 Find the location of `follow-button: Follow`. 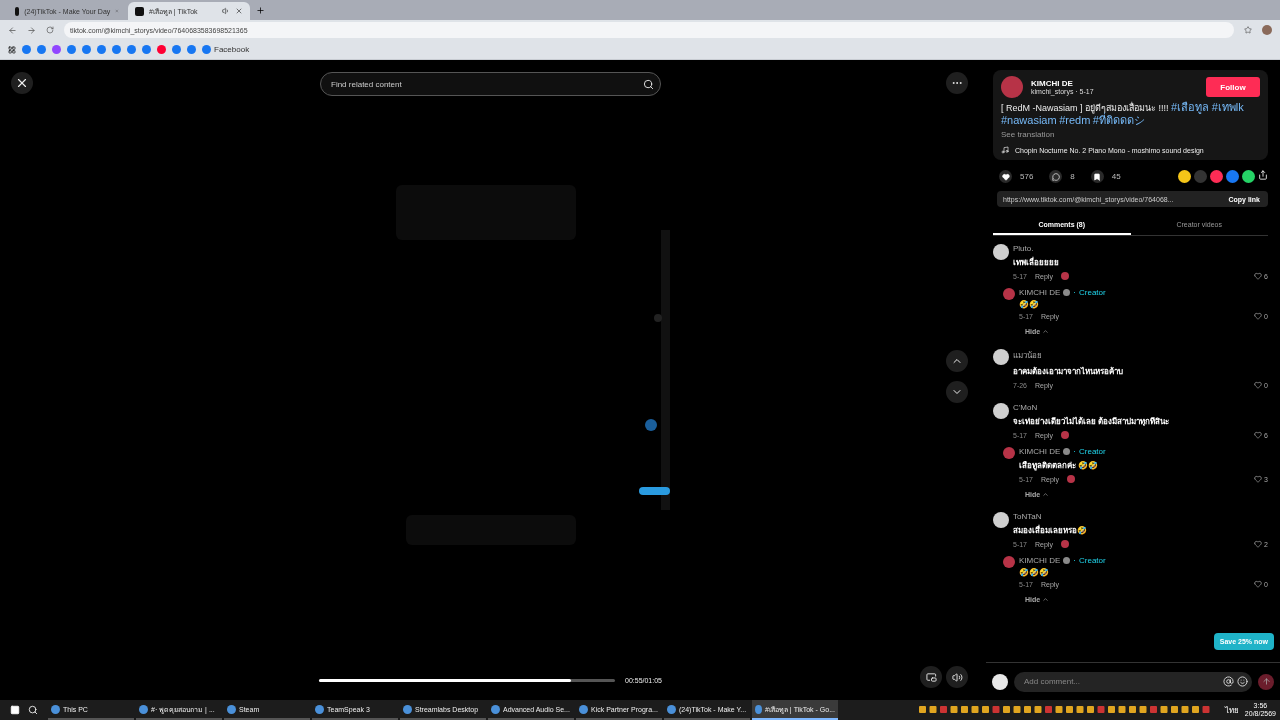

follow-button: Follow is located at coordinates (1233, 87).